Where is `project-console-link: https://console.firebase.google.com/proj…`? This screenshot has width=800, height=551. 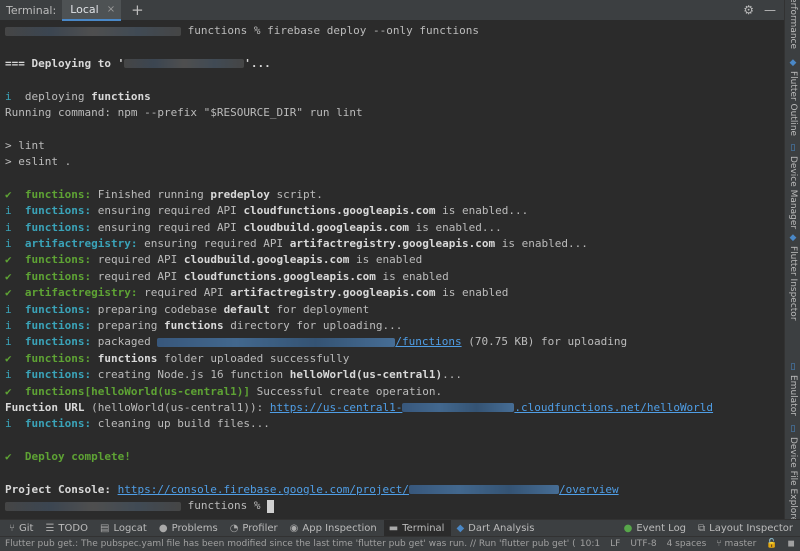 project-console-link: https://console.firebase.google.com/proj… is located at coordinates (368, 489).